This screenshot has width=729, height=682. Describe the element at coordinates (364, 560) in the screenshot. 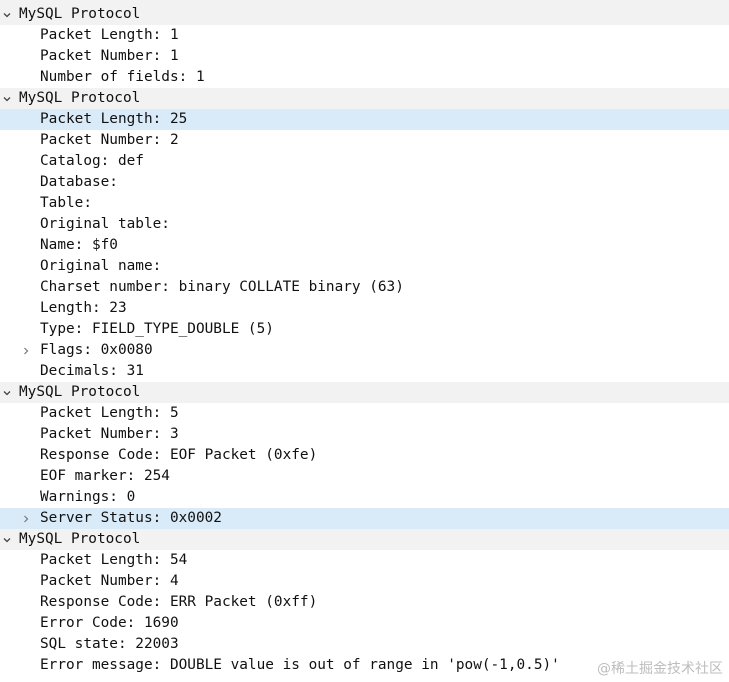

I see `tree-field-row: Packet Length: 54` at that location.